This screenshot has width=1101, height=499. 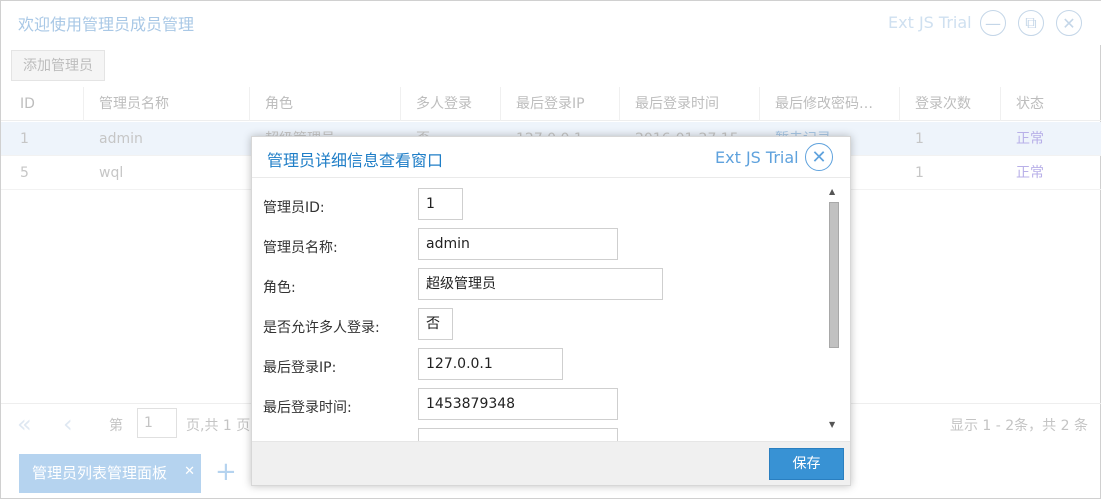 I want to click on role-field: 超级管理员, so click(x=540, y=284).